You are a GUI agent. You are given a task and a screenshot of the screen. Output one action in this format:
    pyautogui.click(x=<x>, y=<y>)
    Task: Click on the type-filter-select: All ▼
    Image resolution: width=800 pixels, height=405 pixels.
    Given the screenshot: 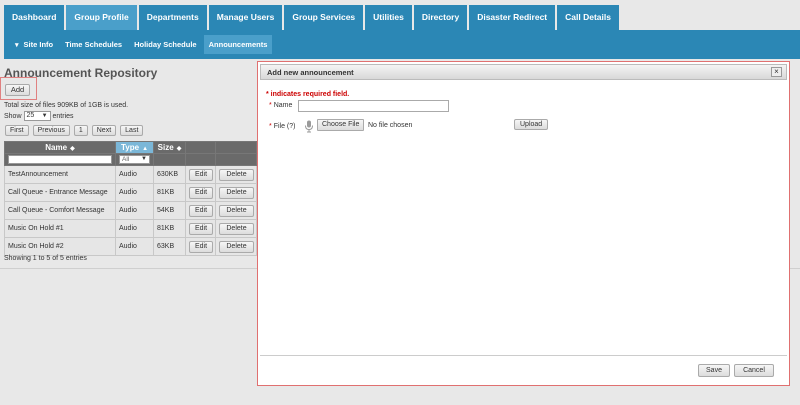 What is the action you would take?
    pyautogui.click(x=134, y=159)
    